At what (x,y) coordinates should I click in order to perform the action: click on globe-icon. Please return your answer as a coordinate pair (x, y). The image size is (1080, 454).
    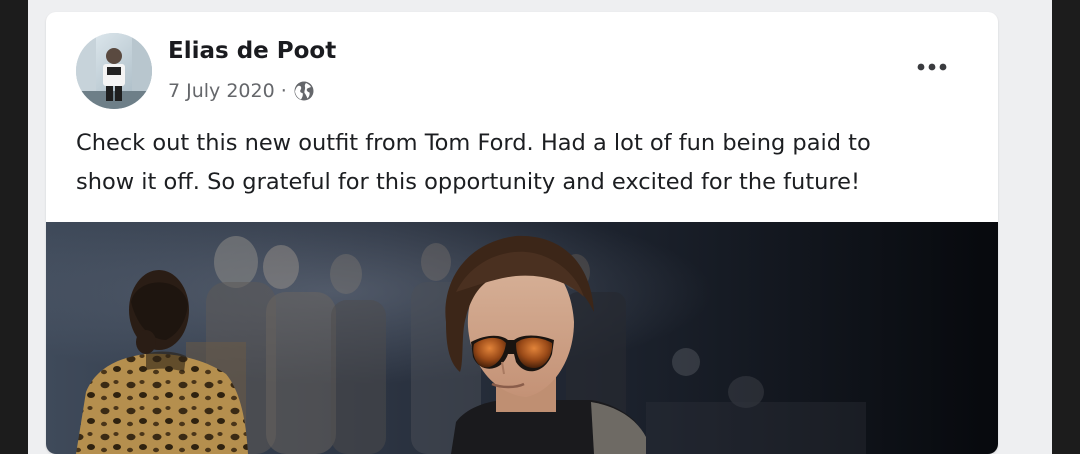
    Looking at the image, I should click on (304, 91).